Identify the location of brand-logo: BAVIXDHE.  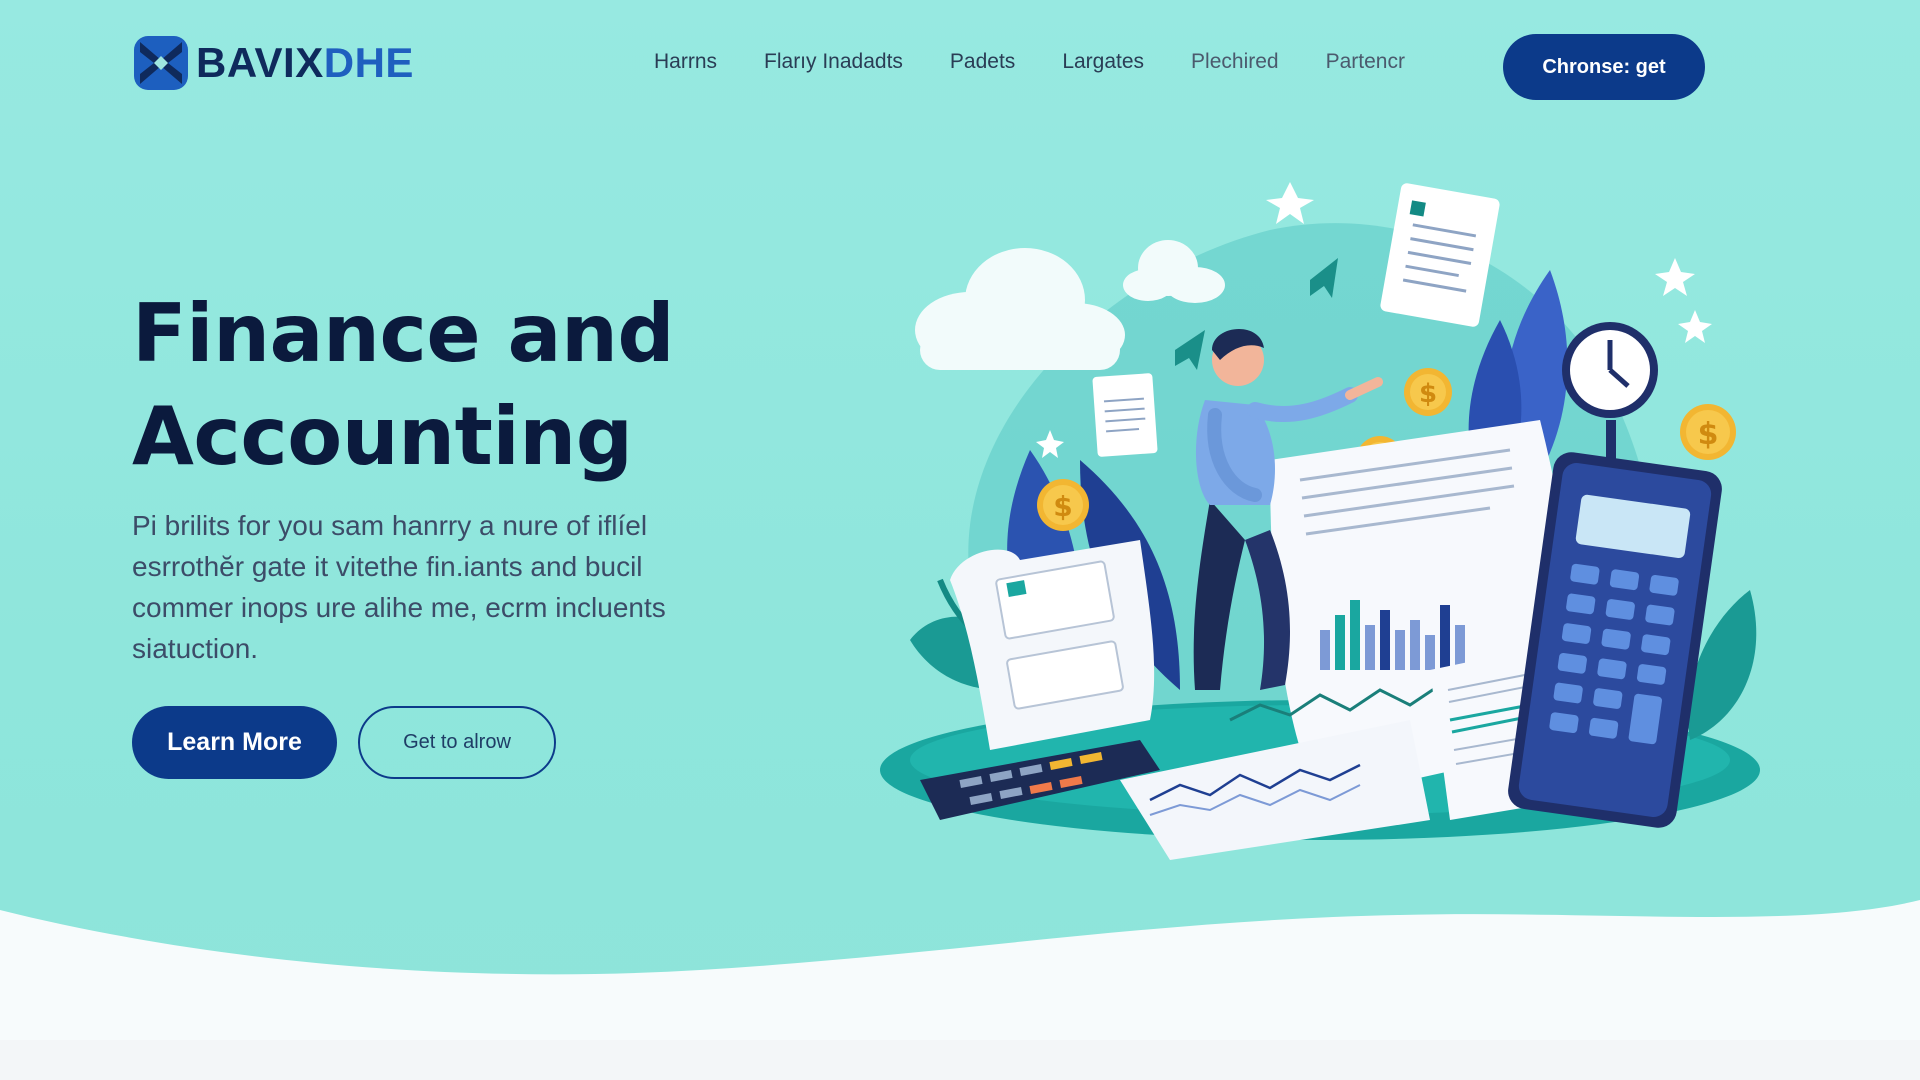
(273, 63).